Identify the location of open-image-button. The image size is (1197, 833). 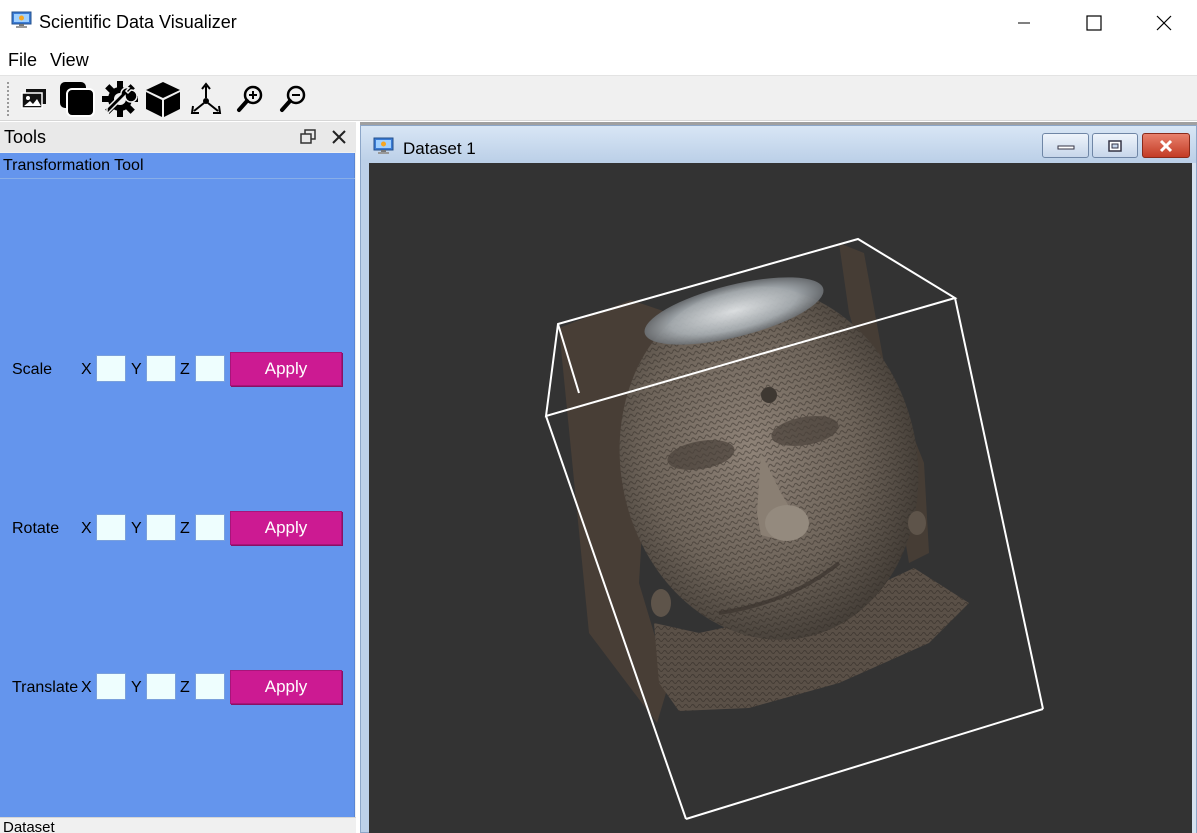
(34, 99).